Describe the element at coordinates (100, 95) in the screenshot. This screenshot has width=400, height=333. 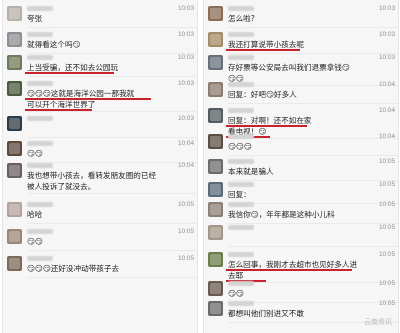
I see `message-row: 10:03 😏😏😏这就是海洋公园一那我就 可以开个海洋世界了` at that location.